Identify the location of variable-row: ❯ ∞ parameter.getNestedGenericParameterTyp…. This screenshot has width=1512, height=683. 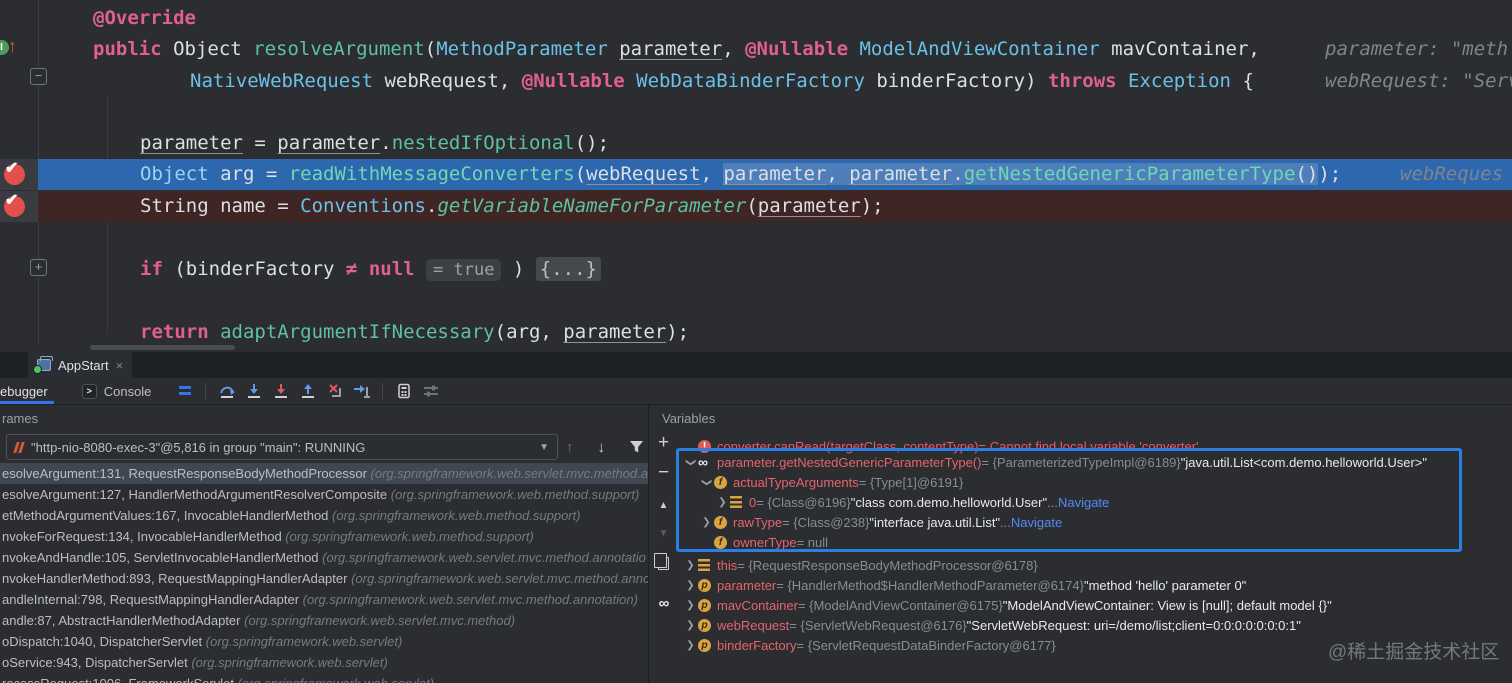
(1094, 462).